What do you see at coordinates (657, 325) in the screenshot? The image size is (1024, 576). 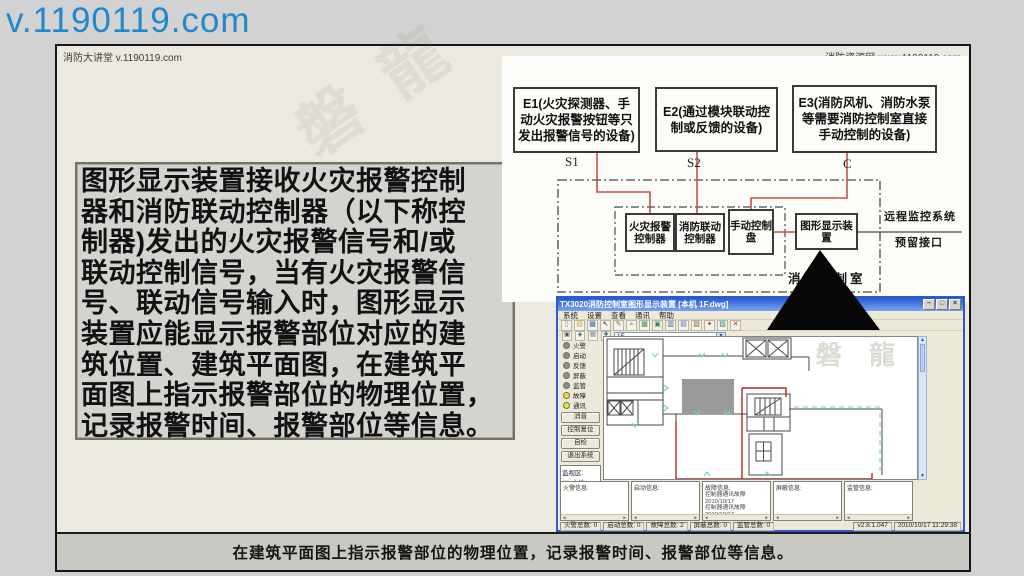 I see `toolbar-icon: ▣` at bounding box center [657, 325].